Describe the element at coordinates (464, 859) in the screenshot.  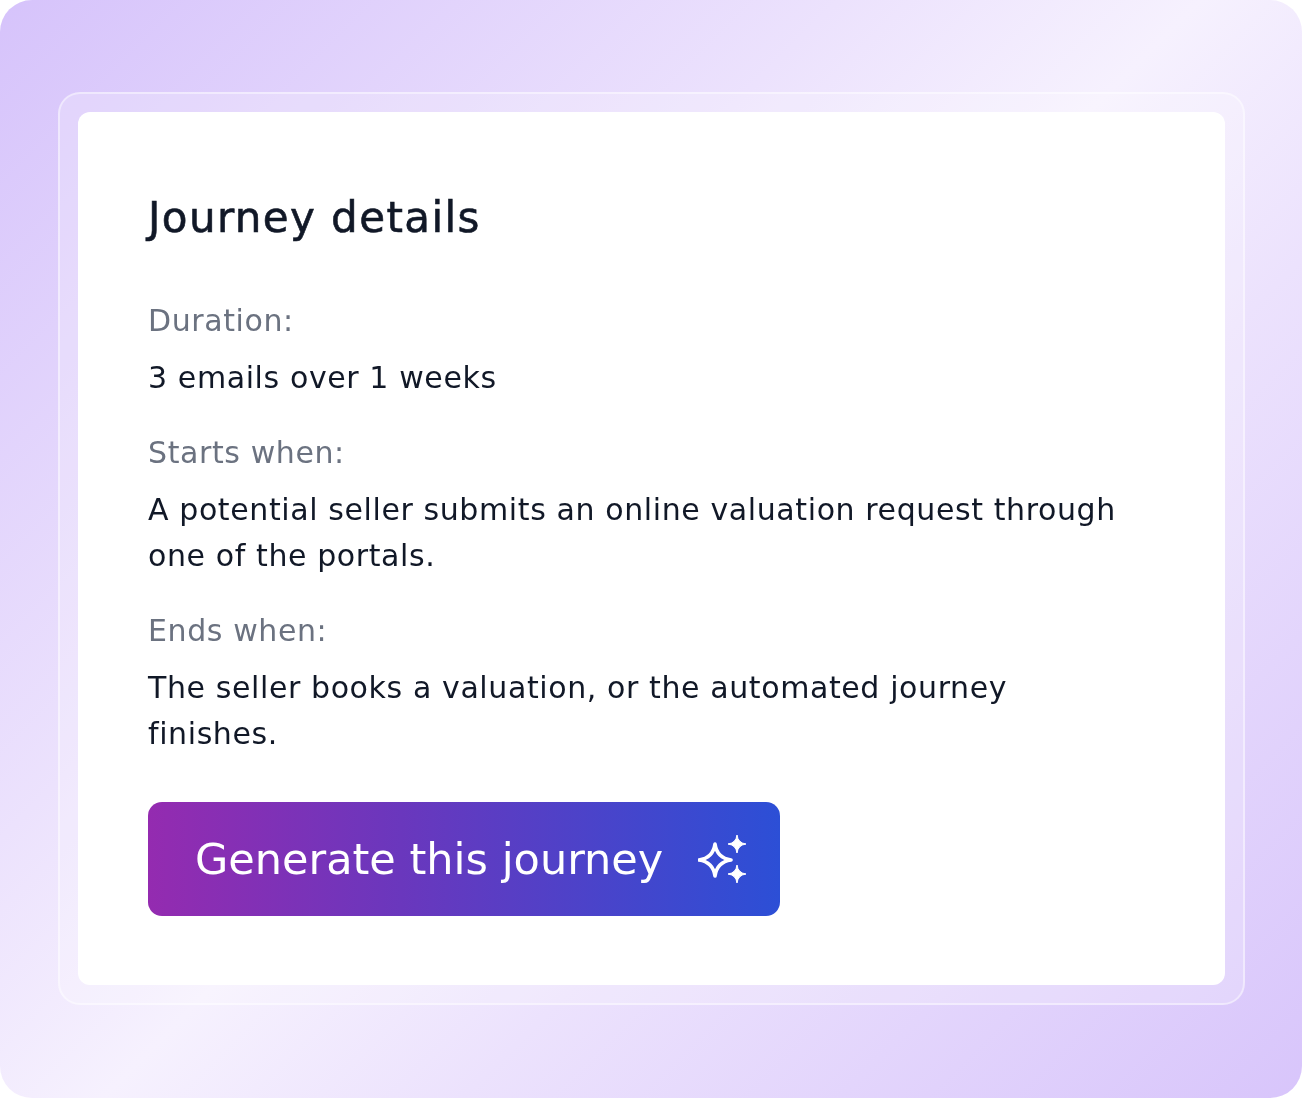
I see `generate-button: Generate this journey` at that location.